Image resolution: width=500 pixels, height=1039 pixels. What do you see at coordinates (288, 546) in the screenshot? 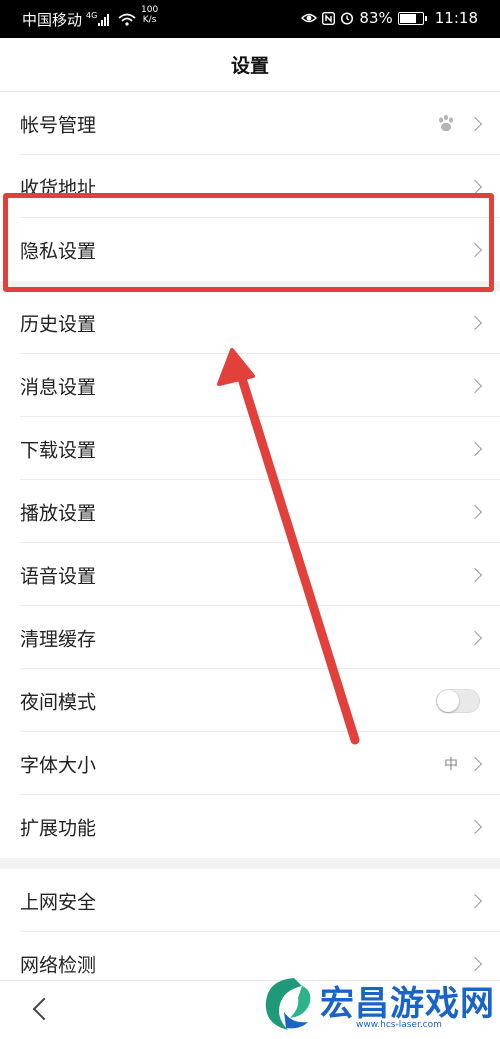
I see `annotation-arrow` at bounding box center [288, 546].